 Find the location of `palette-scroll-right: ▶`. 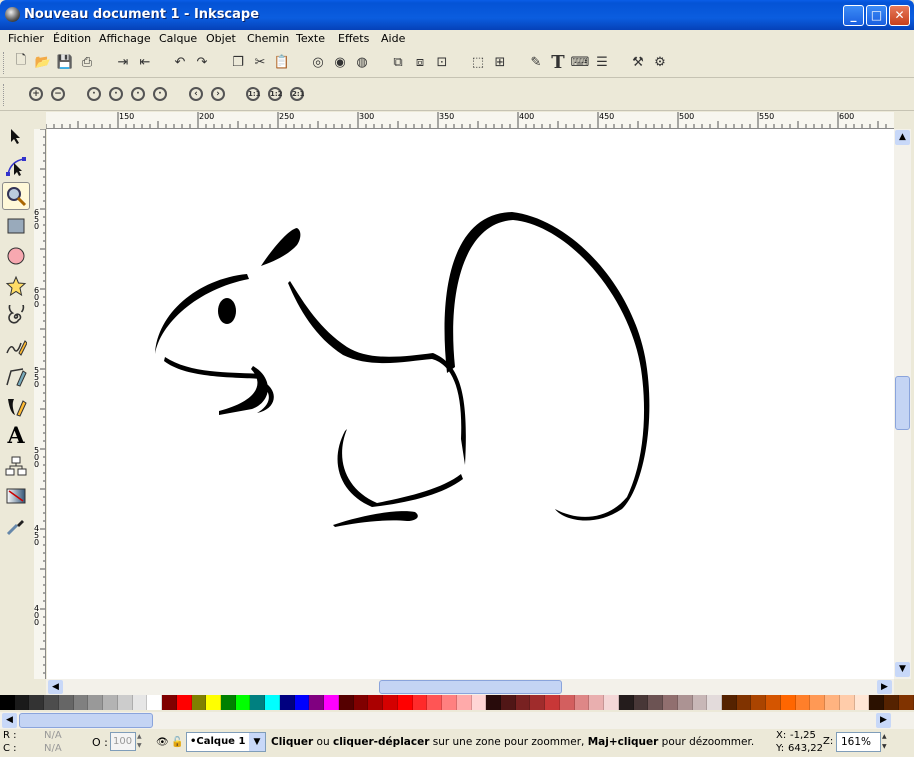

palette-scroll-right: ▶ is located at coordinates (883, 720).